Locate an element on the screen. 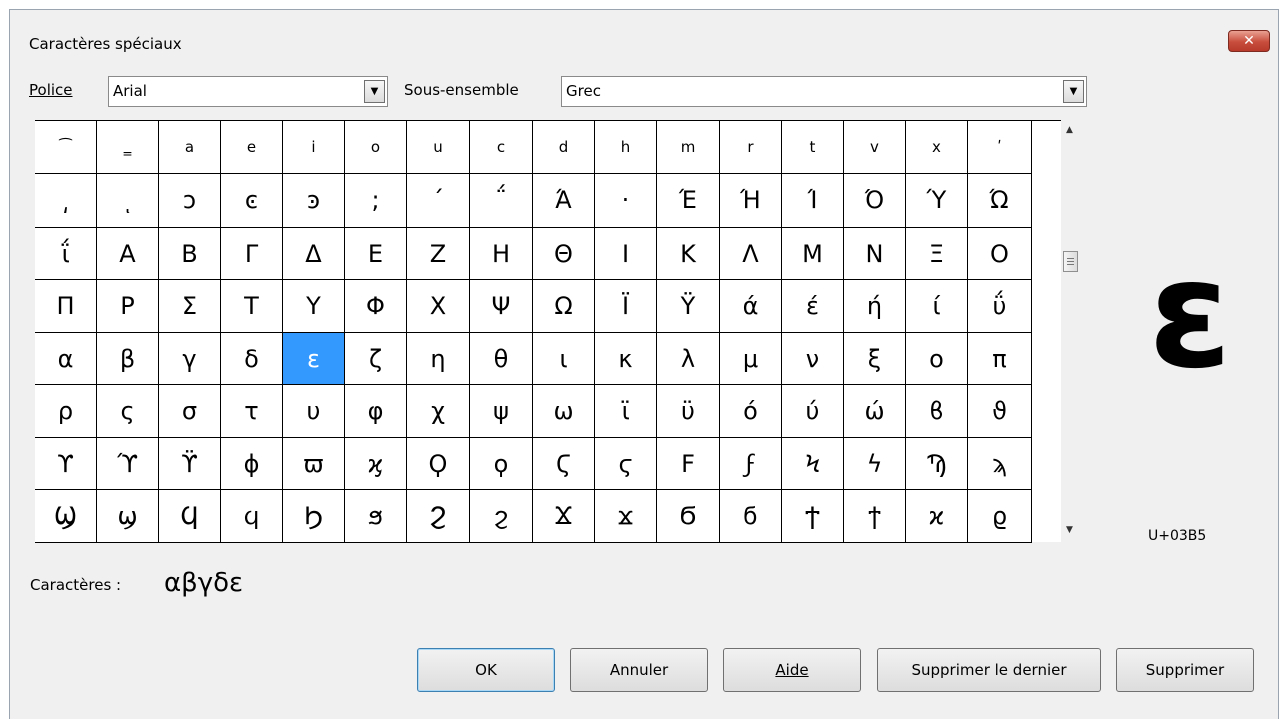 The height and width of the screenshot is (722, 1281). char-cell: Ϧ is located at coordinates (314, 516).